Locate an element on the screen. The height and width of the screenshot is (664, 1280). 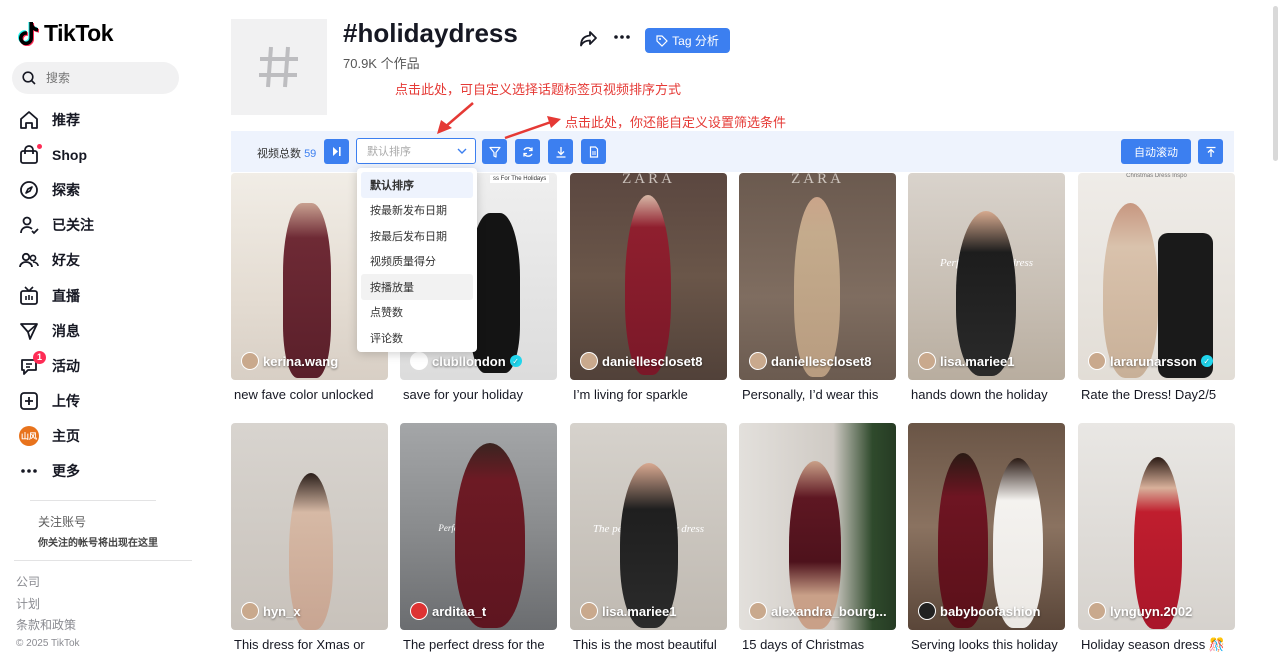
sort-option-default: 默认排序 is located at coordinates (417, 185).